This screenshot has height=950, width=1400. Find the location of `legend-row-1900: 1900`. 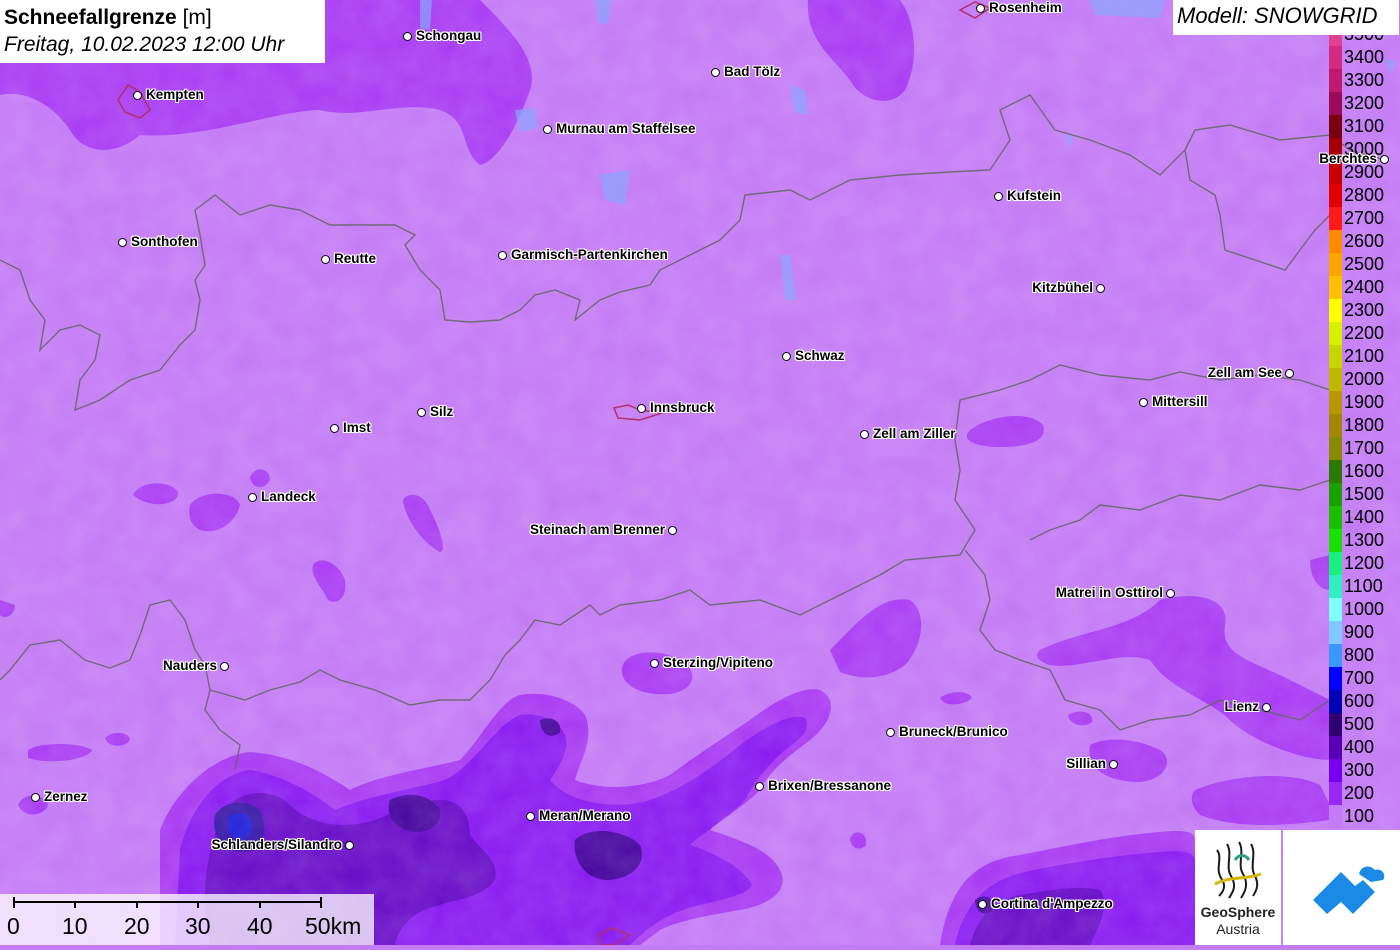

legend-row-1900: 1900 is located at coordinates (1364, 402).